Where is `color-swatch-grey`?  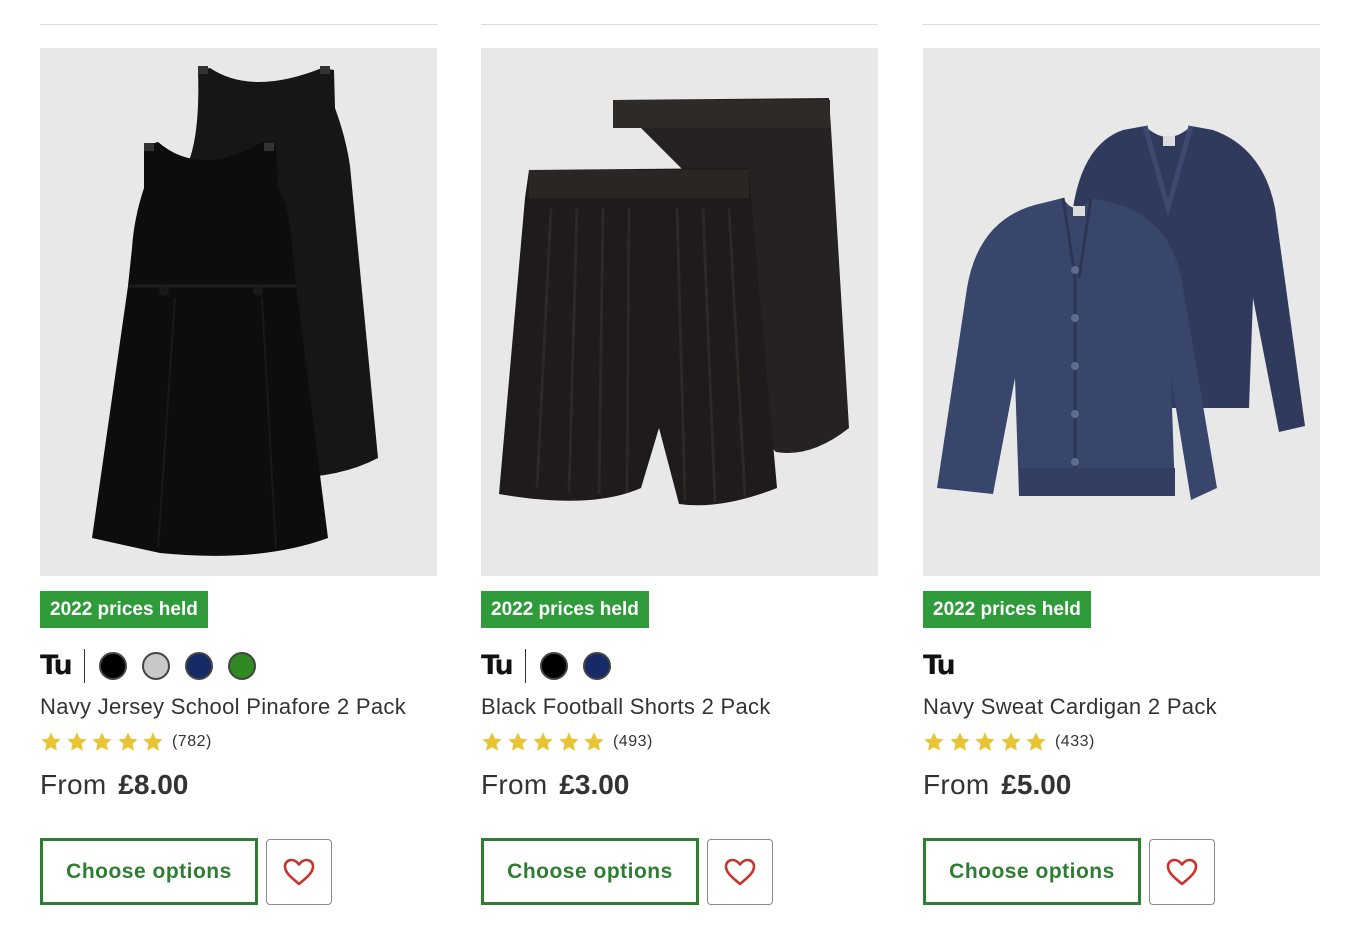 color-swatch-grey is located at coordinates (156, 666).